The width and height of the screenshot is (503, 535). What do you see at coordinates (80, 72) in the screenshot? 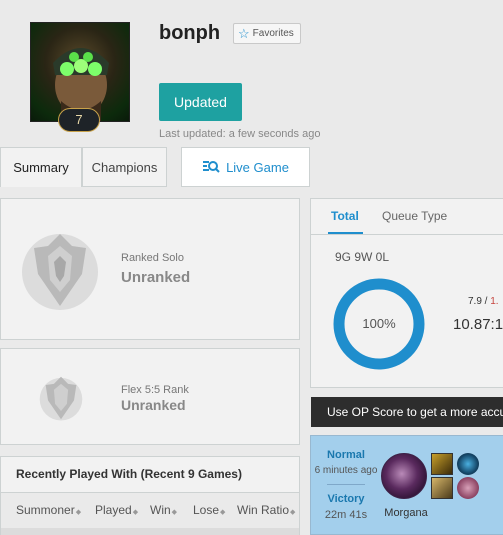
I see `profile-icon` at bounding box center [80, 72].